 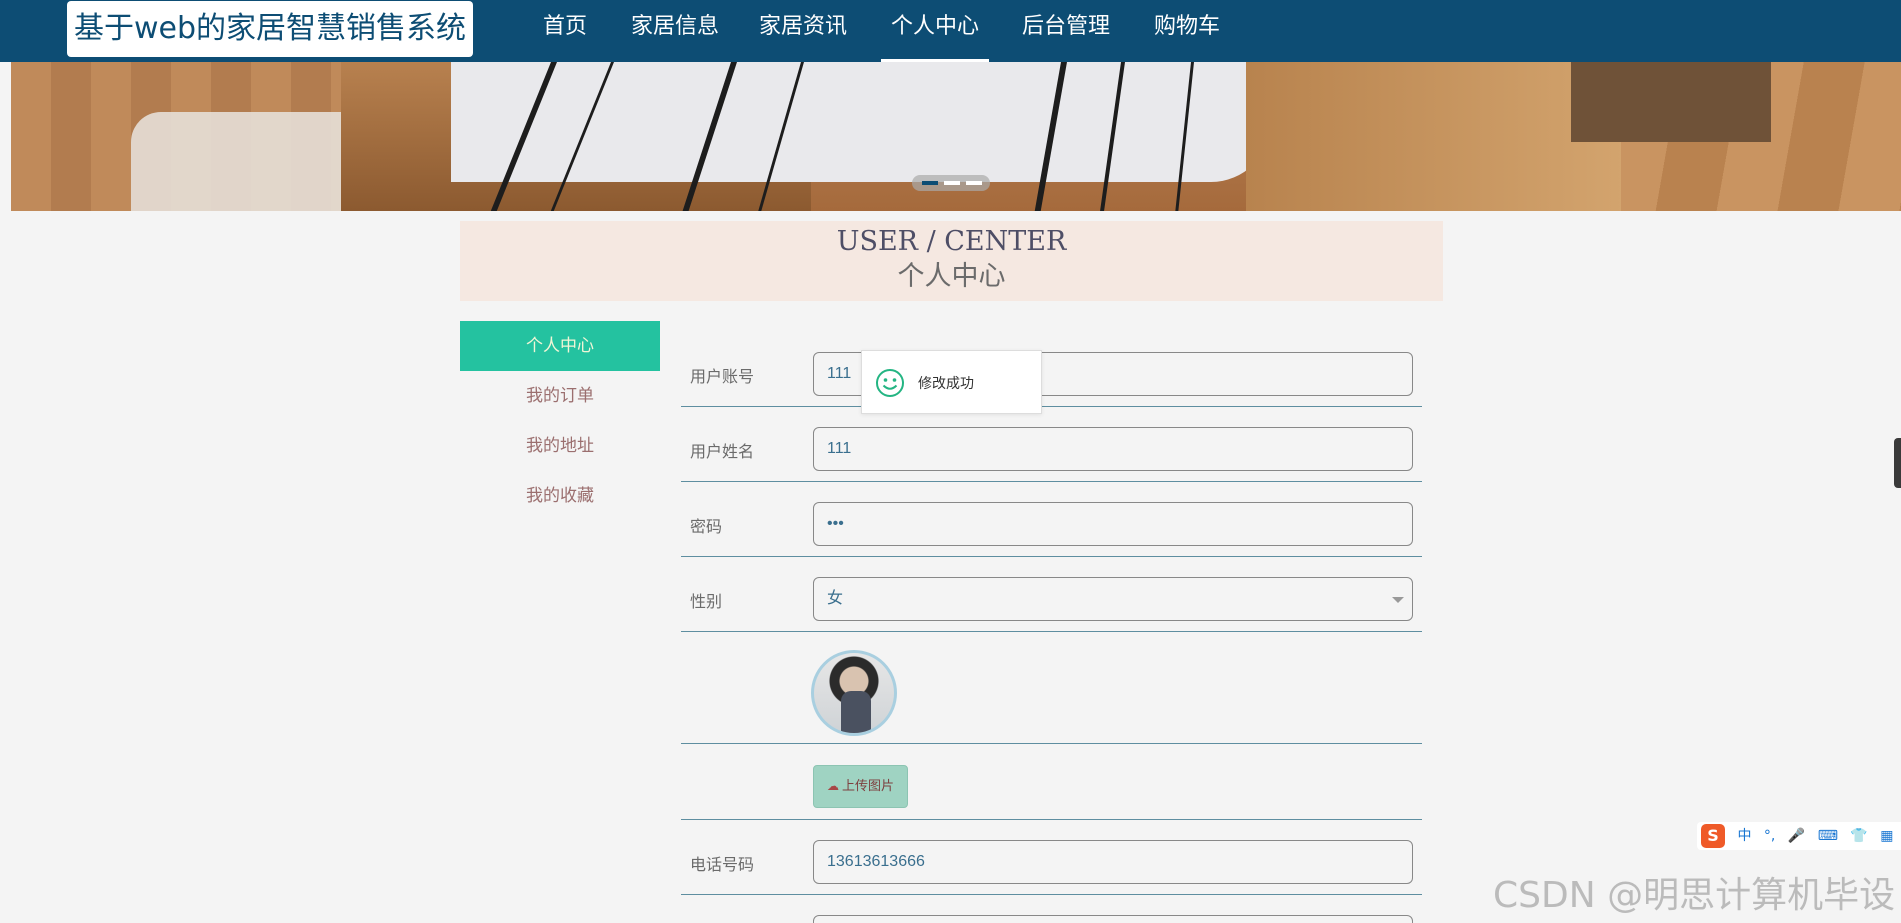 I want to click on form-row-name: 用户姓名 111, so click(x=1051, y=444).